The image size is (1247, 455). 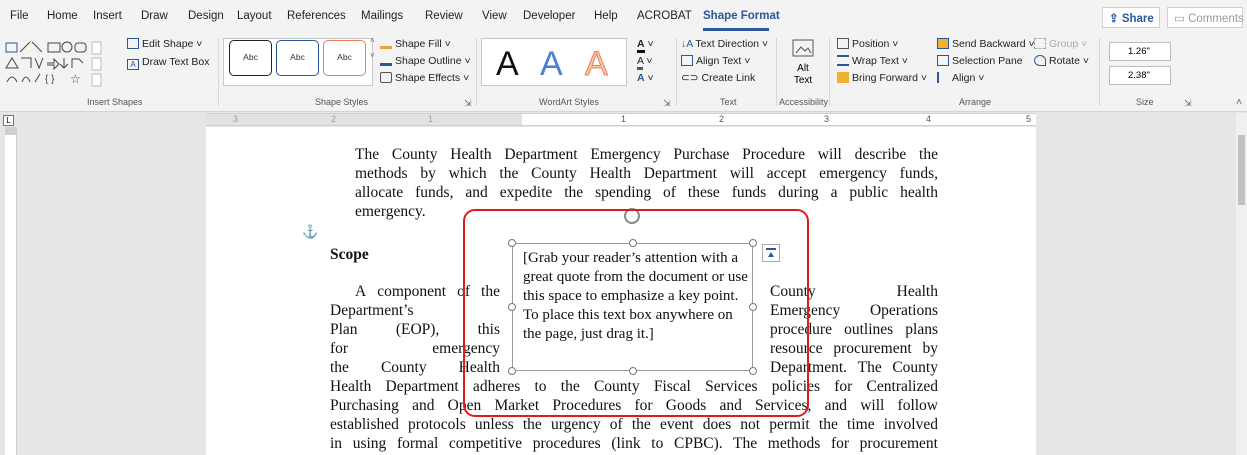 What do you see at coordinates (960, 78) in the screenshot?
I see `align-button: Align ˅` at bounding box center [960, 78].